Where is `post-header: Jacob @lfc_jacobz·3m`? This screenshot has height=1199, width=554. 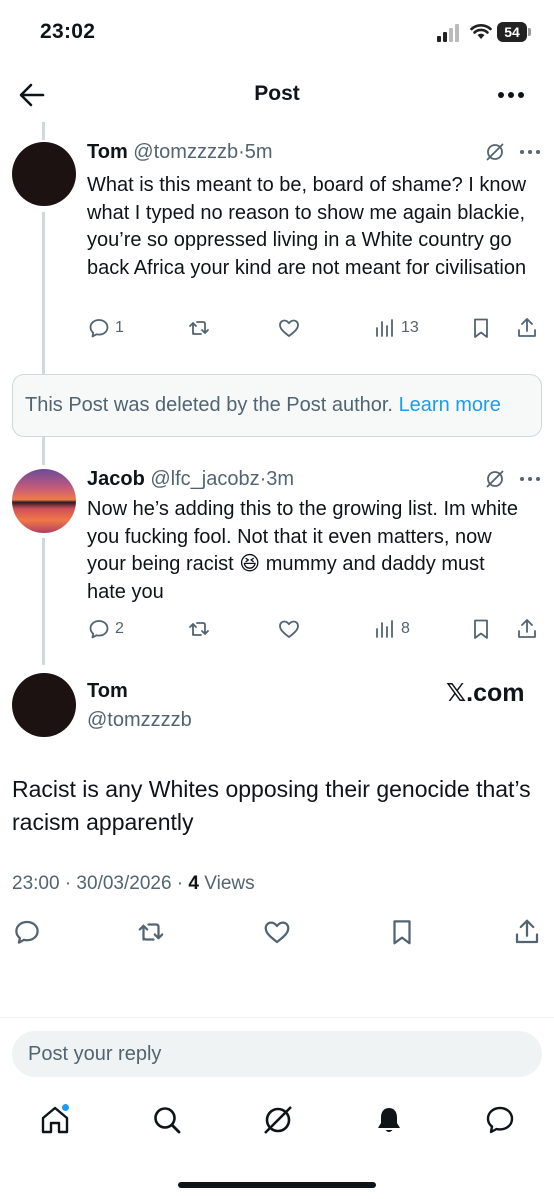 post-header: Jacob @lfc_jacobz·3m is located at coordinates (190, 479).